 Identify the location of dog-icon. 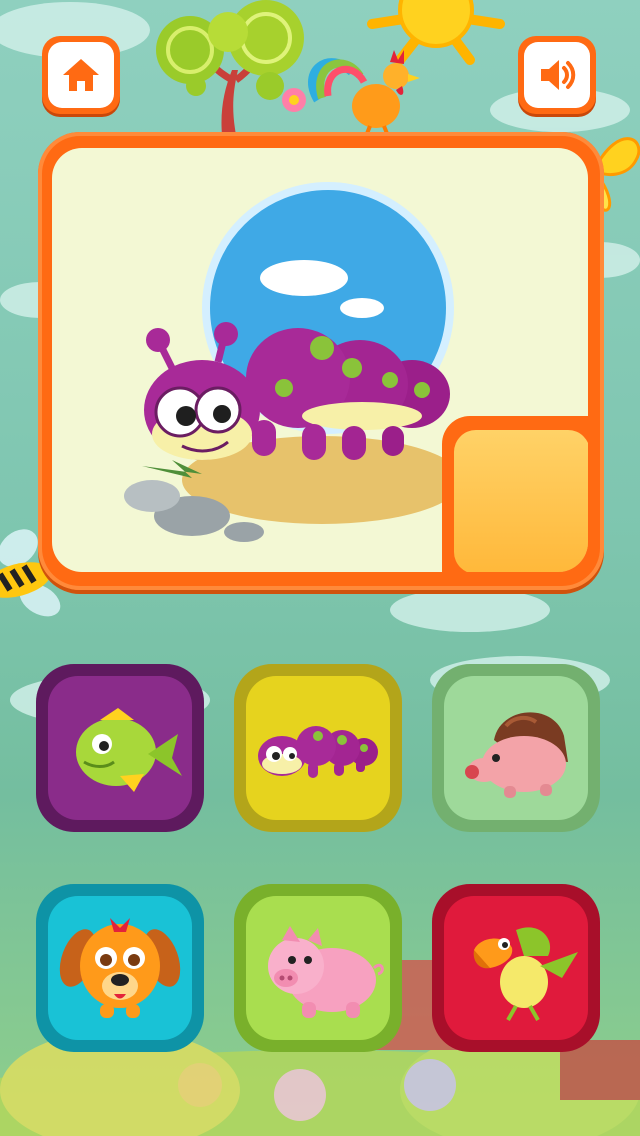
(120, 968).